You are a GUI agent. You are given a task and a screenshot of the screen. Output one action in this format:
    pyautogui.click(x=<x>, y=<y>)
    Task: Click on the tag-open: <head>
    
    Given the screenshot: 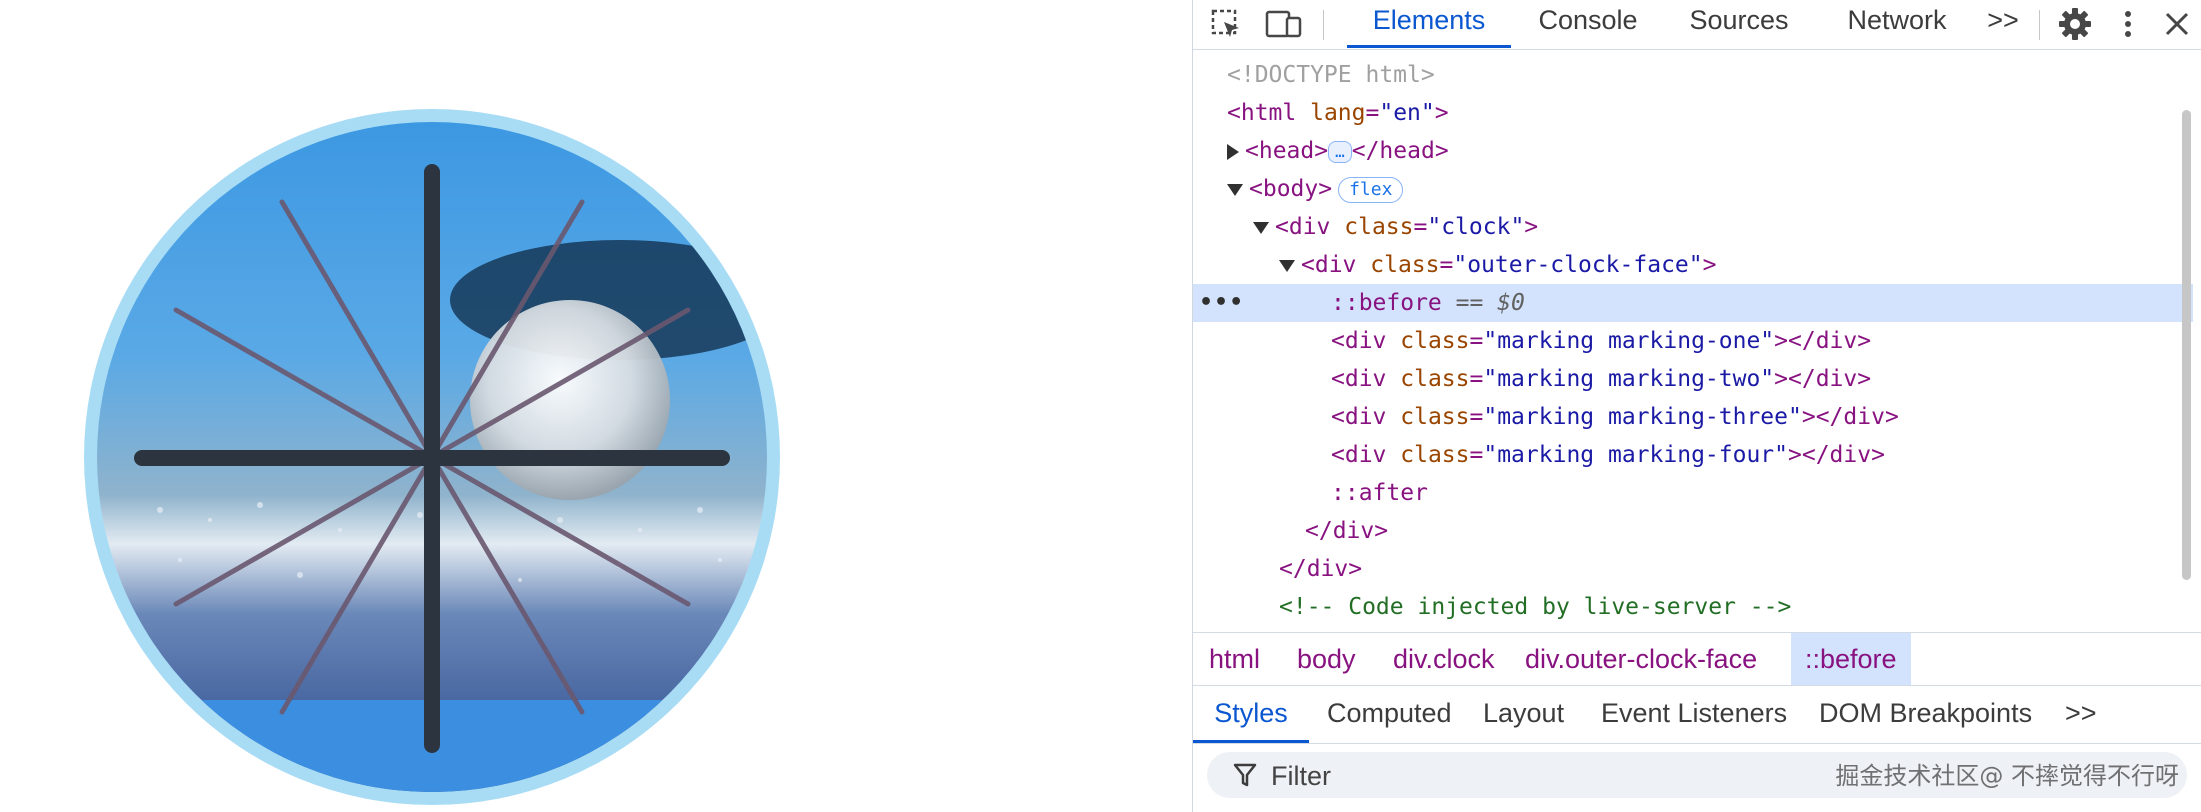 What is the action you would take?
    pyautogui.click(x=1287, y=151)
    